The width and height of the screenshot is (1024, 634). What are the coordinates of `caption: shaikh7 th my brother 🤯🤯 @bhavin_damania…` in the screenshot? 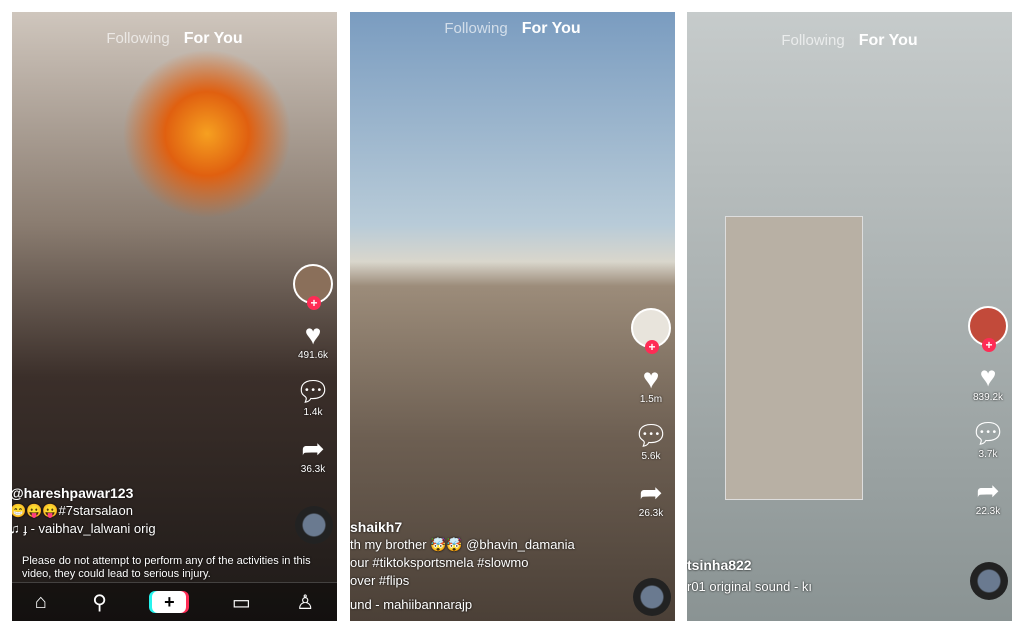 It's located at (462, 566).